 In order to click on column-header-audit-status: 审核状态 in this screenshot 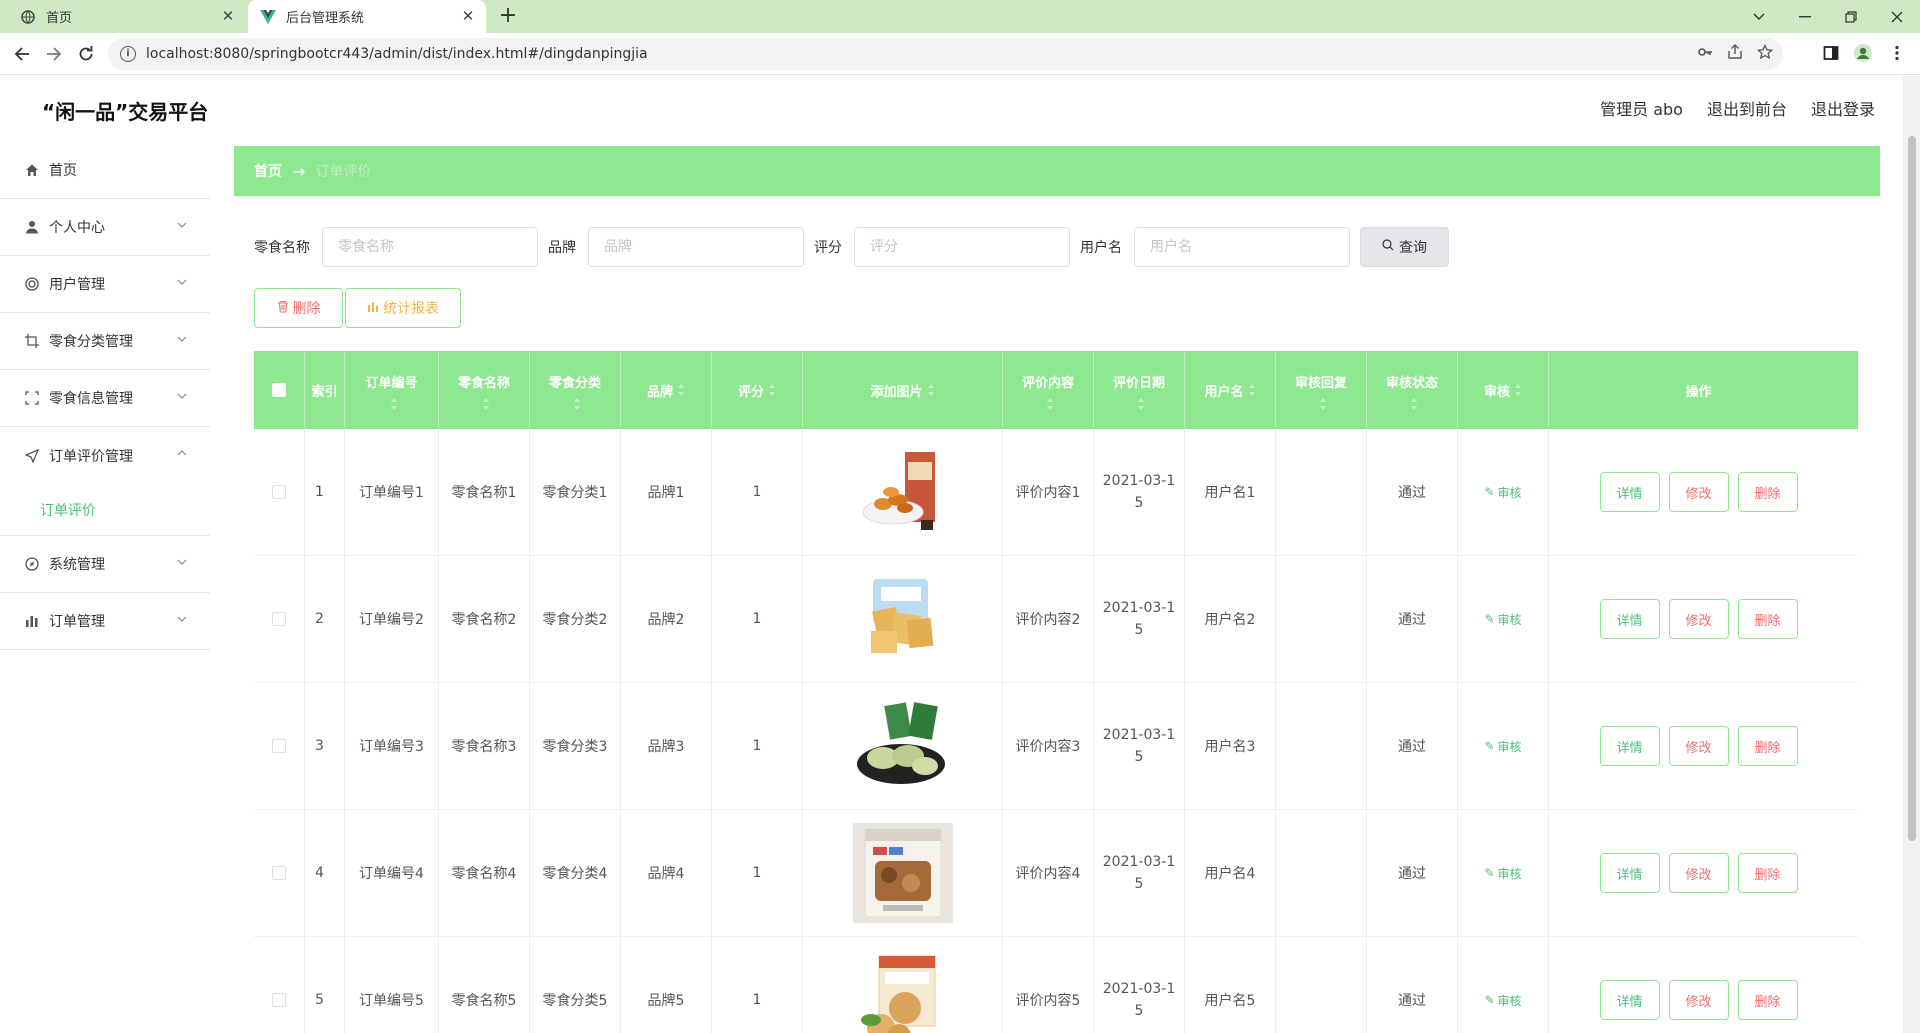, I will do `click(1412, 390)`.